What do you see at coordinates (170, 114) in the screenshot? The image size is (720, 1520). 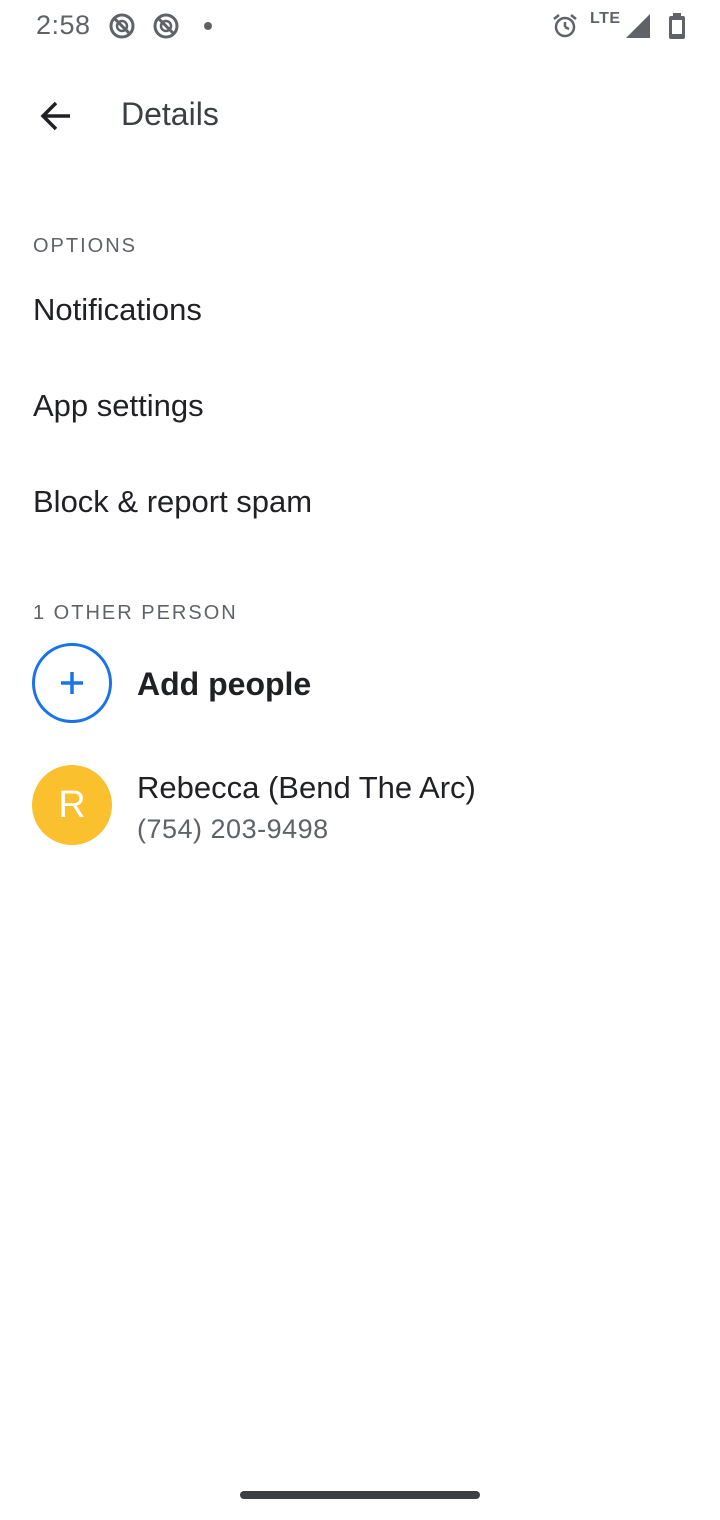 I see `page-title: Details` at bounding box center [170, 114].